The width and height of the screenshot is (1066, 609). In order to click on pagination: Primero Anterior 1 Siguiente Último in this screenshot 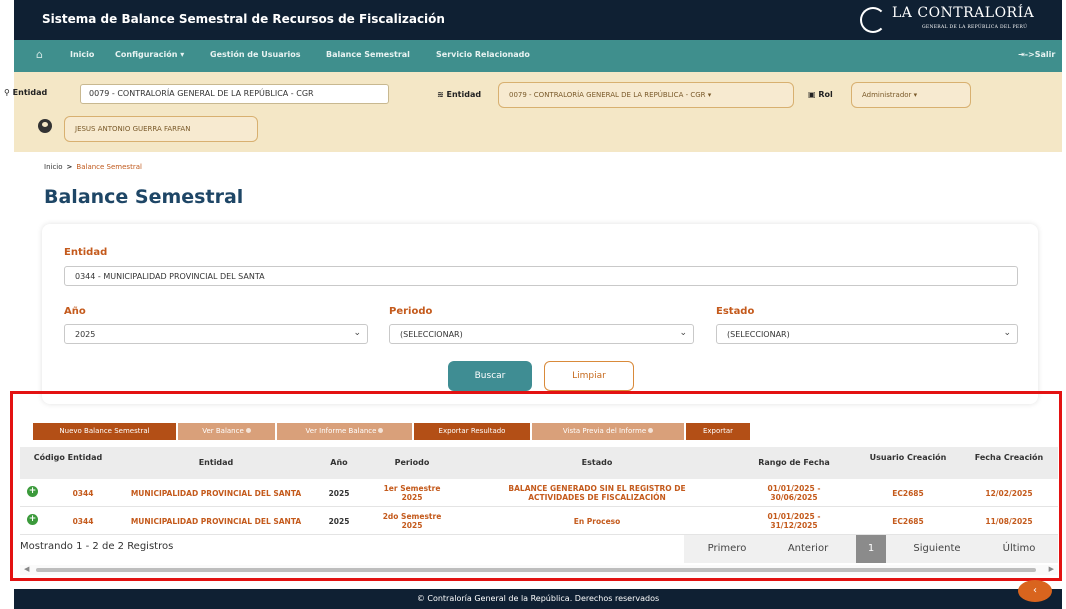, I will do `click(871, 549)`.